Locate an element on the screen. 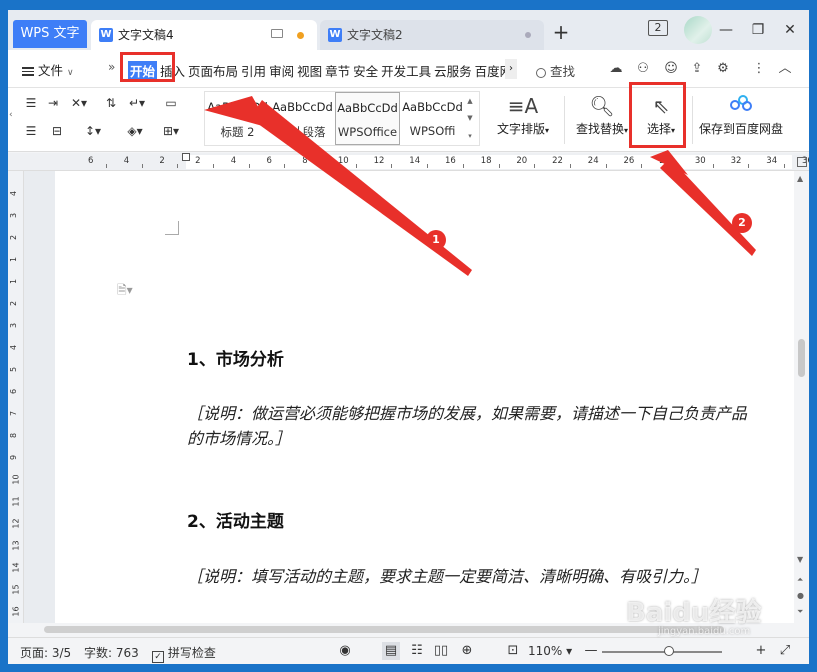 This screenshot has height=672, width=817. close-button: ✕ is located at coordinates (790, 30).